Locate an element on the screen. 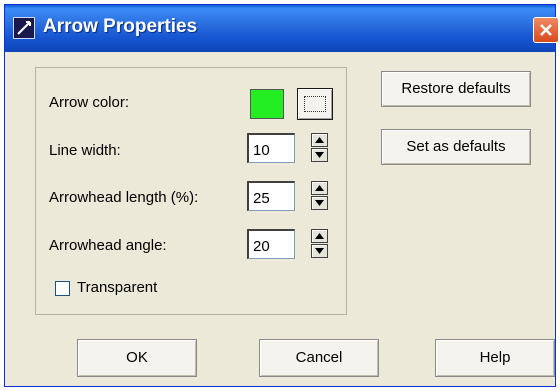  pencil-line-icon is located at coordinates (24, 28).